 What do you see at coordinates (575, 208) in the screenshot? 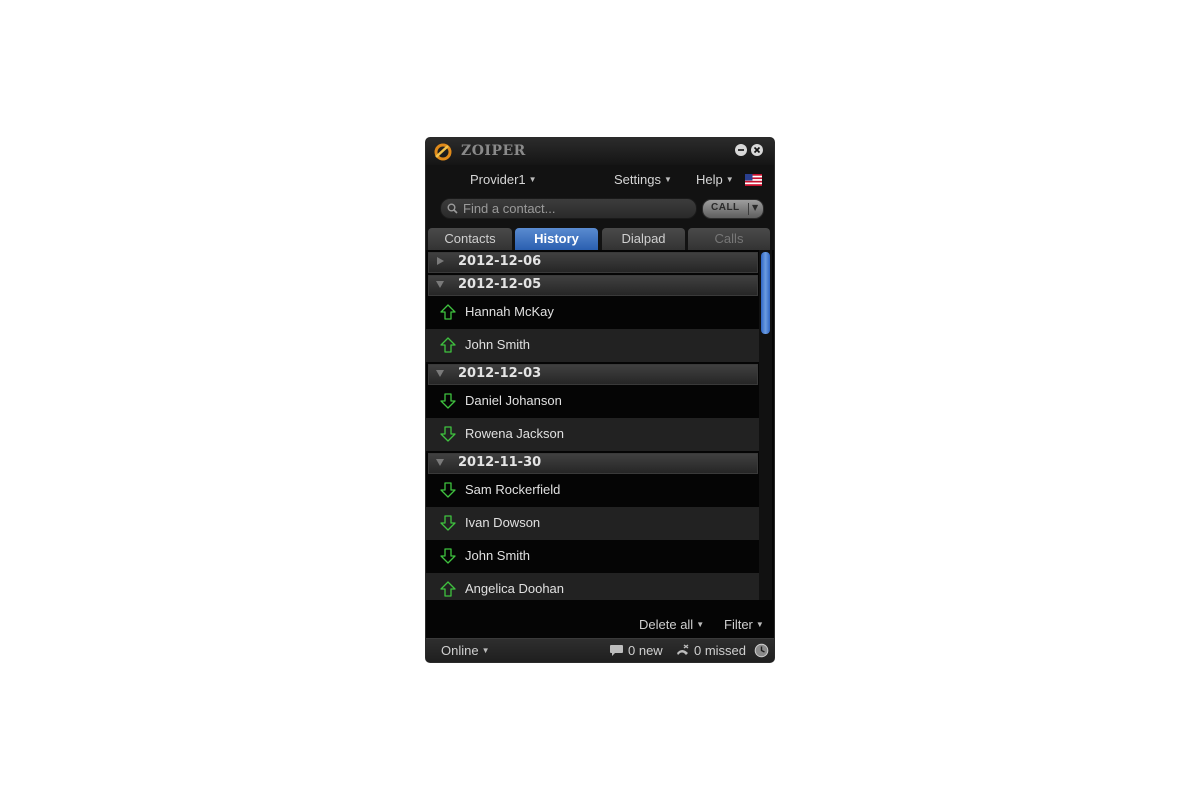
I see `search-input` at bounding box center [575, 208].